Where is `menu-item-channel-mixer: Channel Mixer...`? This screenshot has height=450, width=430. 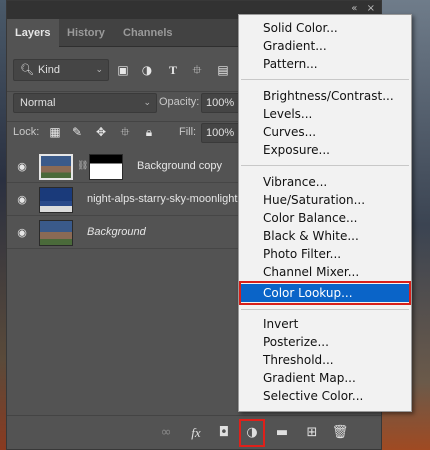 menu-item-channel-mixer: Channel Mixer... is located at coordinates (325, 272).